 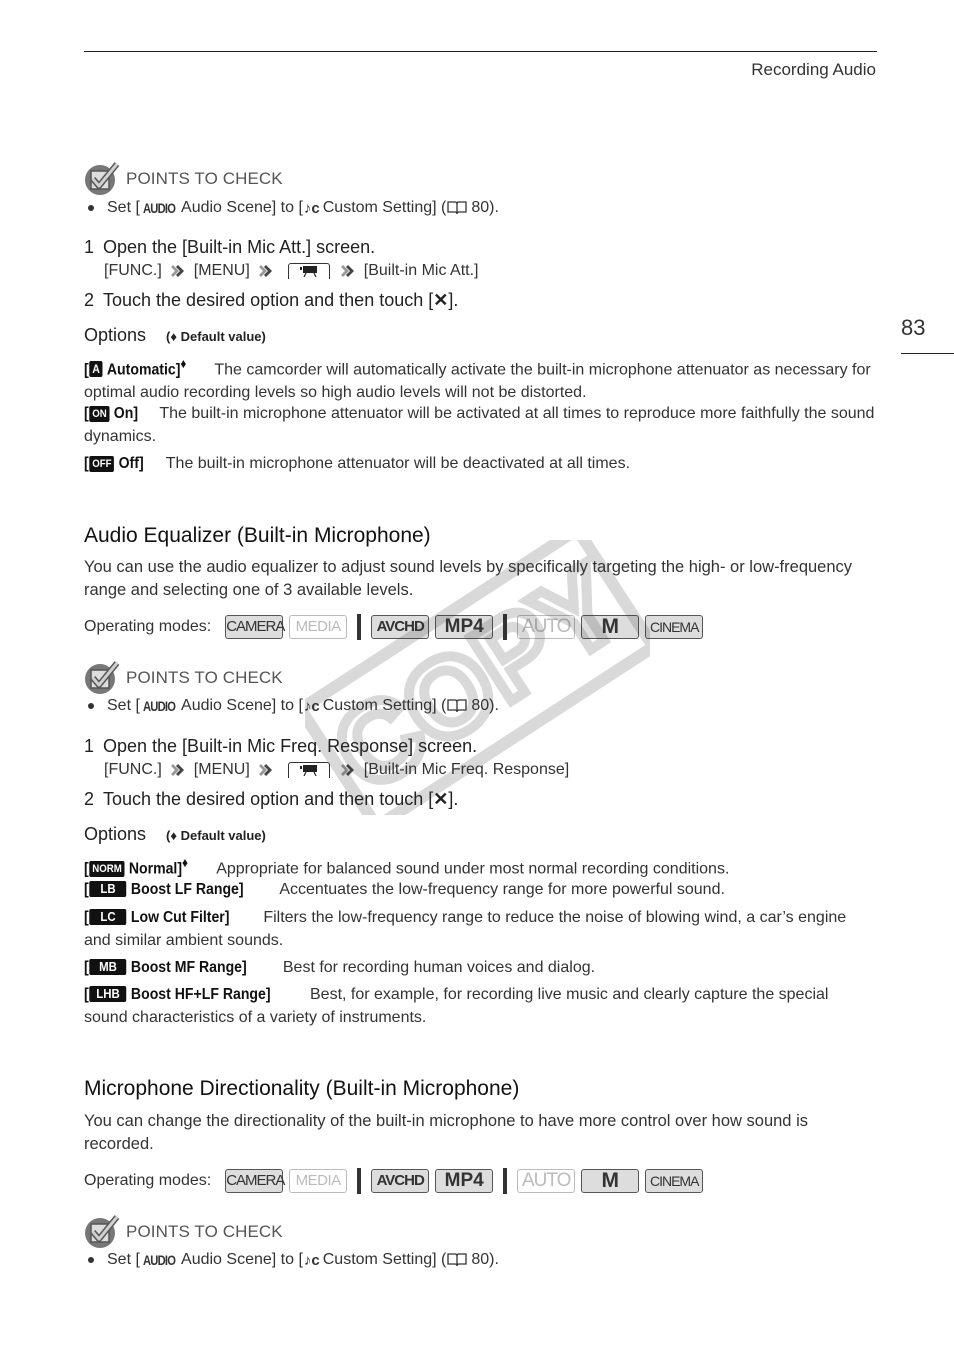 I want to click on lhb-badge-icon: LHB, so click(x=108, y=994).